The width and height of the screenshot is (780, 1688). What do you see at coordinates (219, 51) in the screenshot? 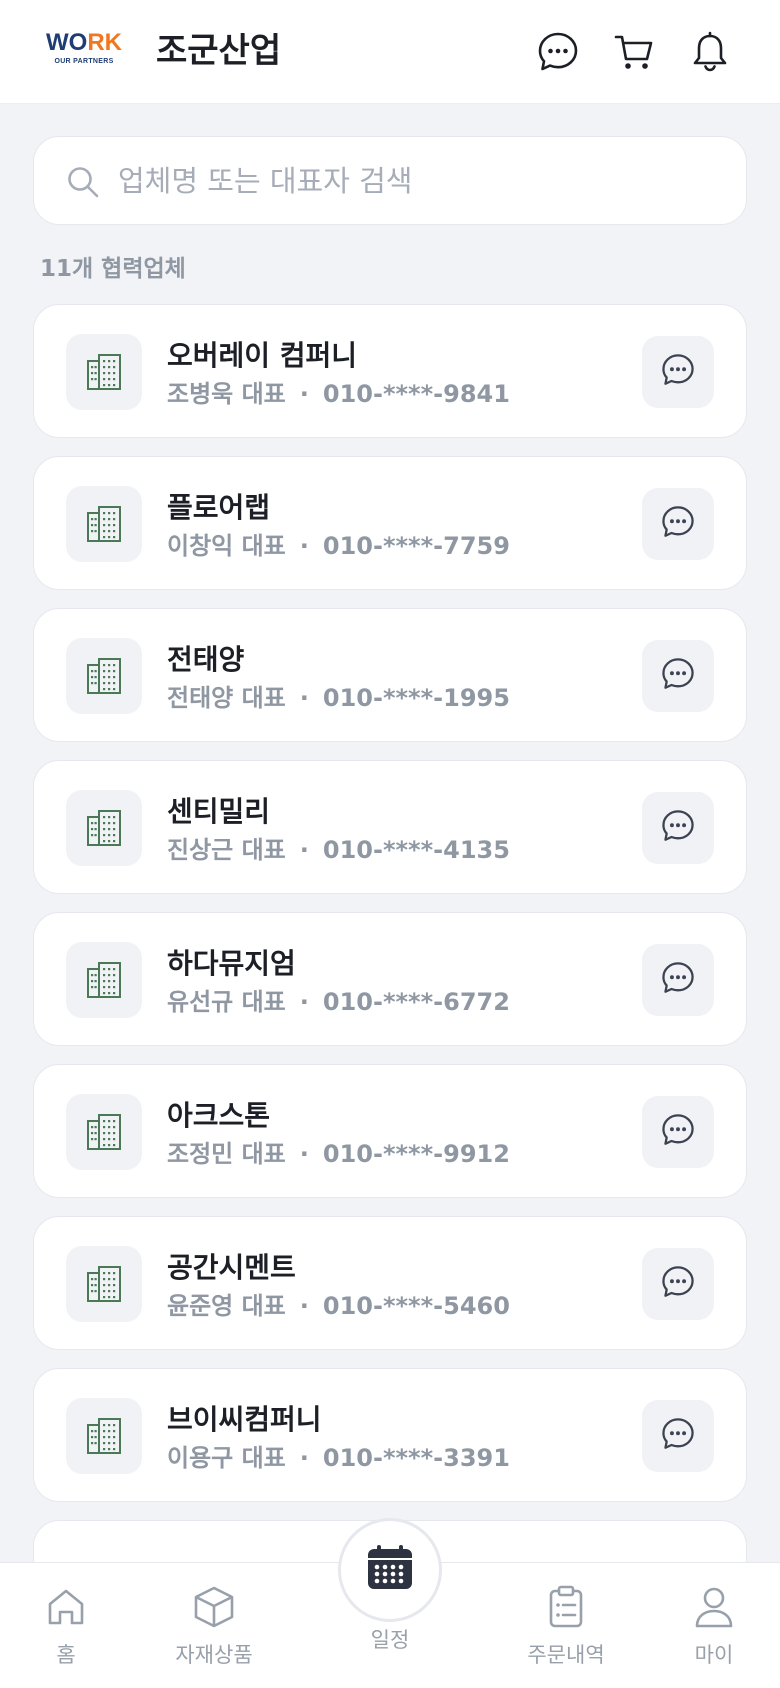
I see `page-title: 조군산업` at bounding box center [219, 51].